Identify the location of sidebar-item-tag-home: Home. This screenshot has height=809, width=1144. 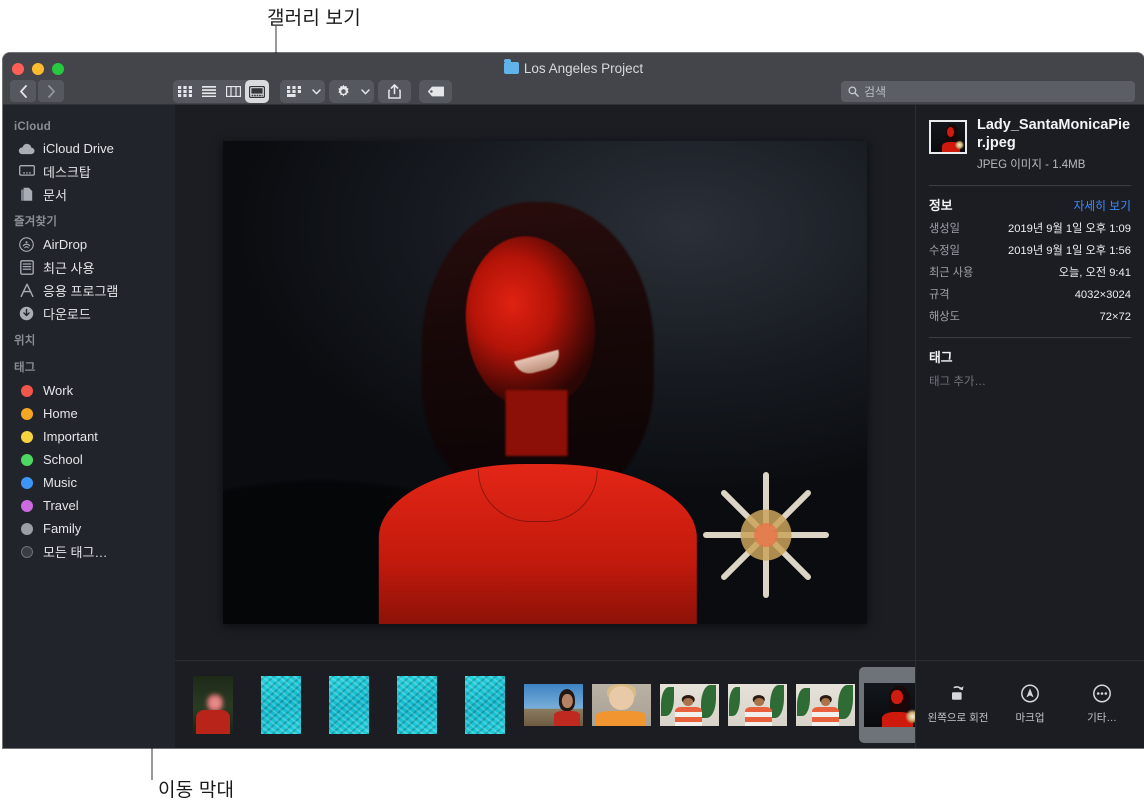
(89, 413).